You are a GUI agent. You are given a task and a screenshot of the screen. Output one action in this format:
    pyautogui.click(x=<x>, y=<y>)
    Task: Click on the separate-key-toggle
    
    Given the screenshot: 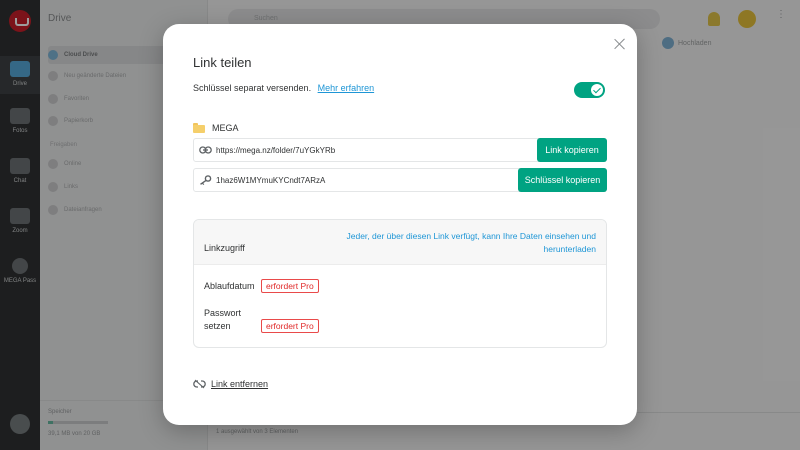 What is the action you would take?
    pyautogui.click(x=589, y=90)
    